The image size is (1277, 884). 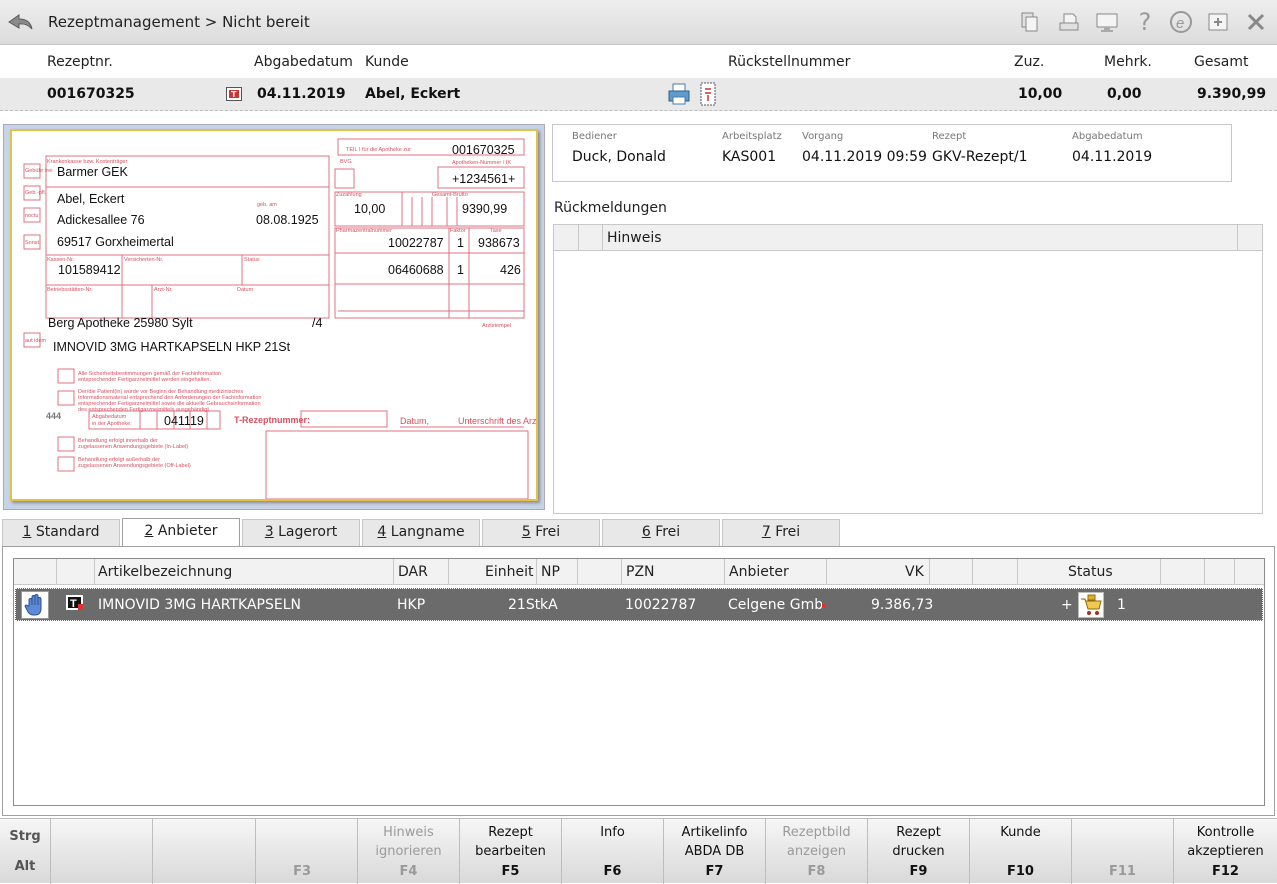 What do you see at coordinates (80, 62) in the screenshot?
I see `label-rezeptnr: Rezeptnr.` at bounding box center [80, 62].